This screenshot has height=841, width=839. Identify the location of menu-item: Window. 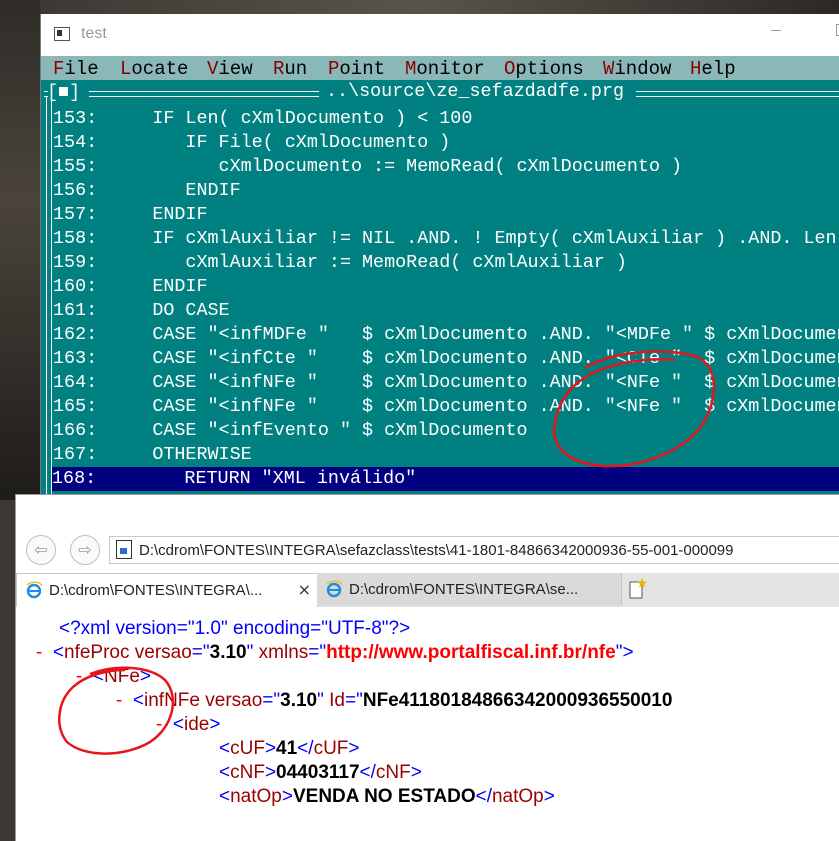
(637, 69).